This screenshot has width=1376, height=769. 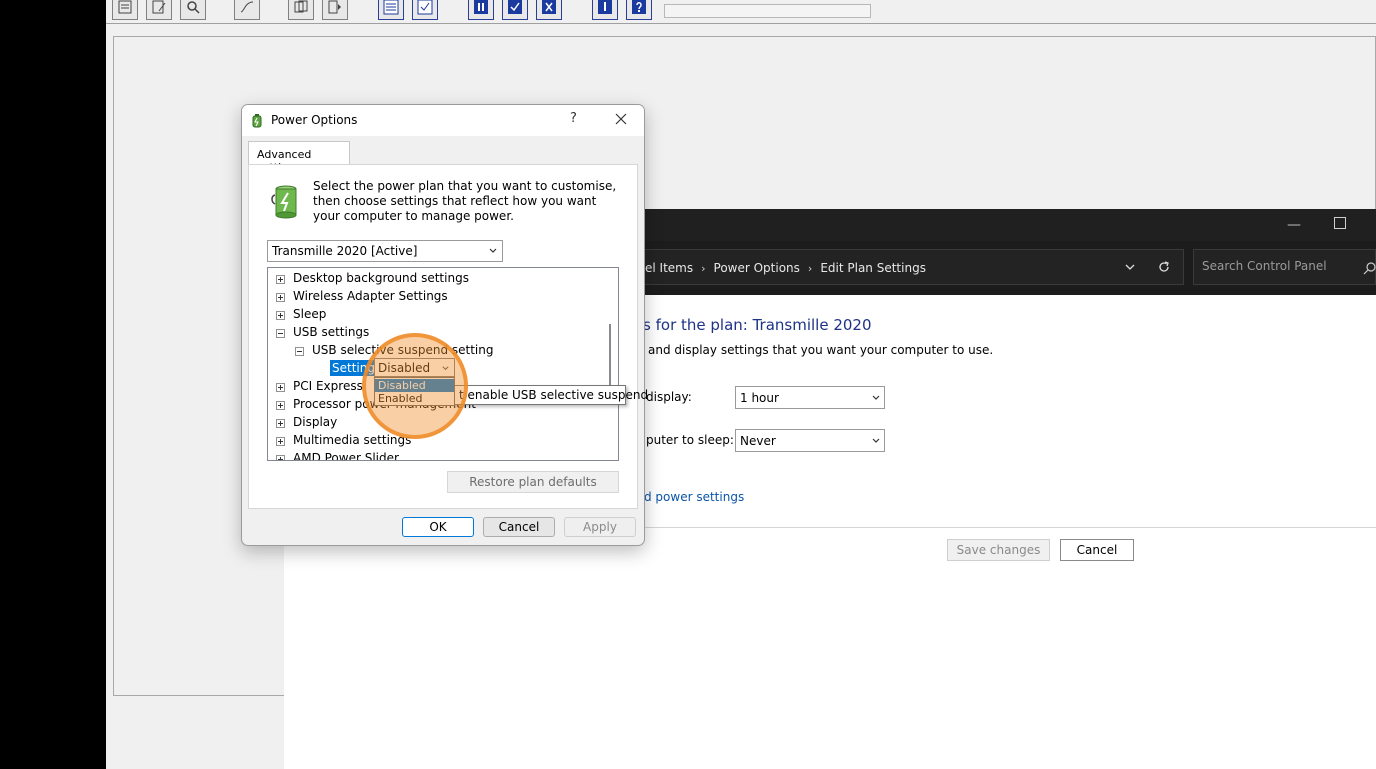 I want to click on setting-options-list: Disabled Enabled, so click(x=414, y=391).